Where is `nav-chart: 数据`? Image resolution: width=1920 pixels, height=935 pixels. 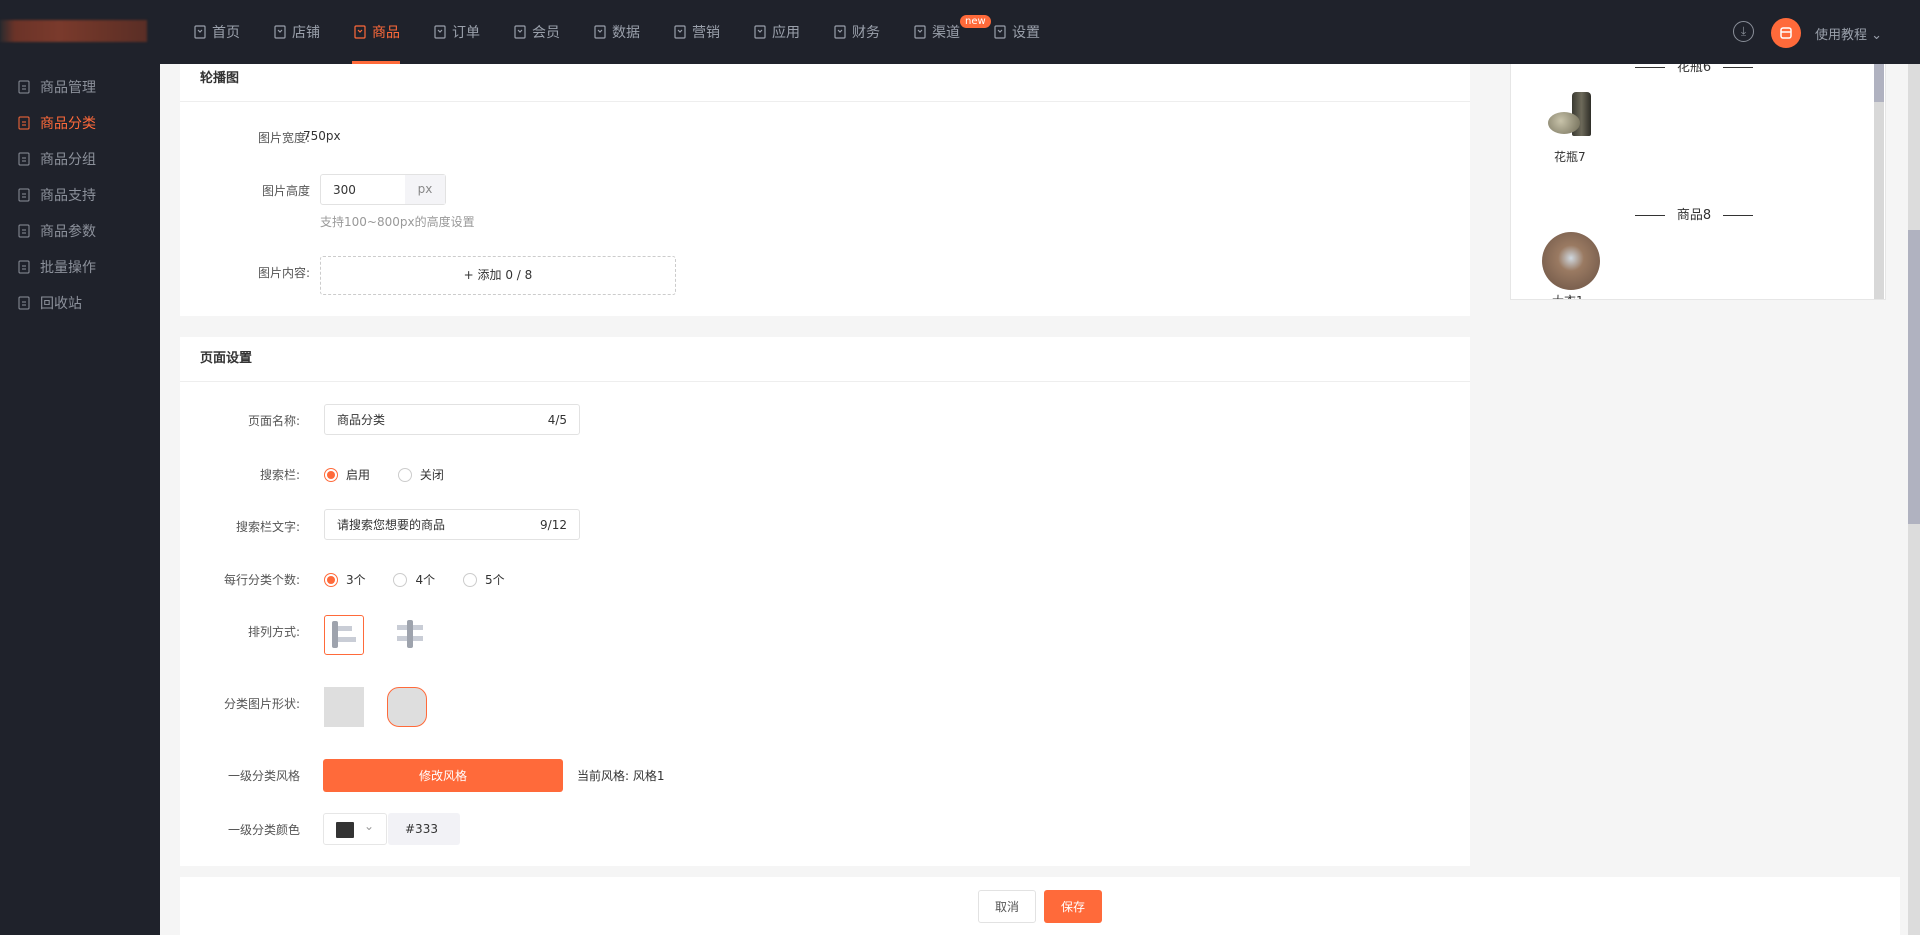
nav-chart: 数据 is located at coordinates (616, 32).